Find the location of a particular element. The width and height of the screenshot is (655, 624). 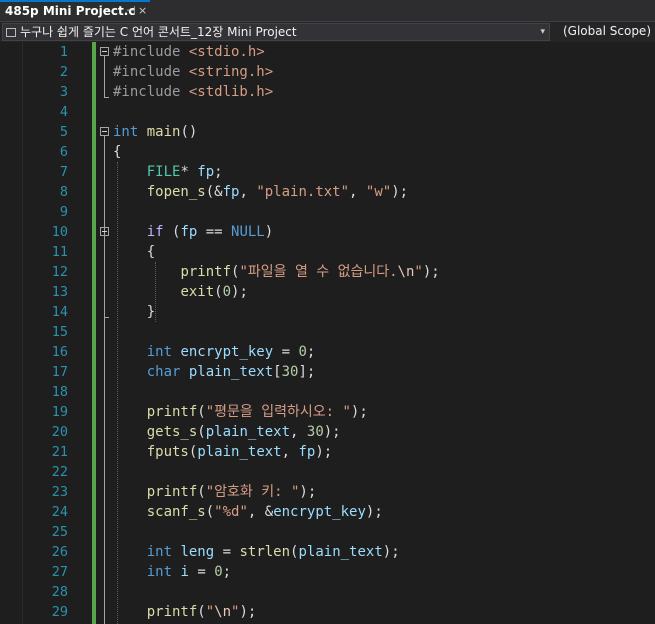

code-line: 21 fputs(plain_text, fp); is located at coordinates (327, 452).